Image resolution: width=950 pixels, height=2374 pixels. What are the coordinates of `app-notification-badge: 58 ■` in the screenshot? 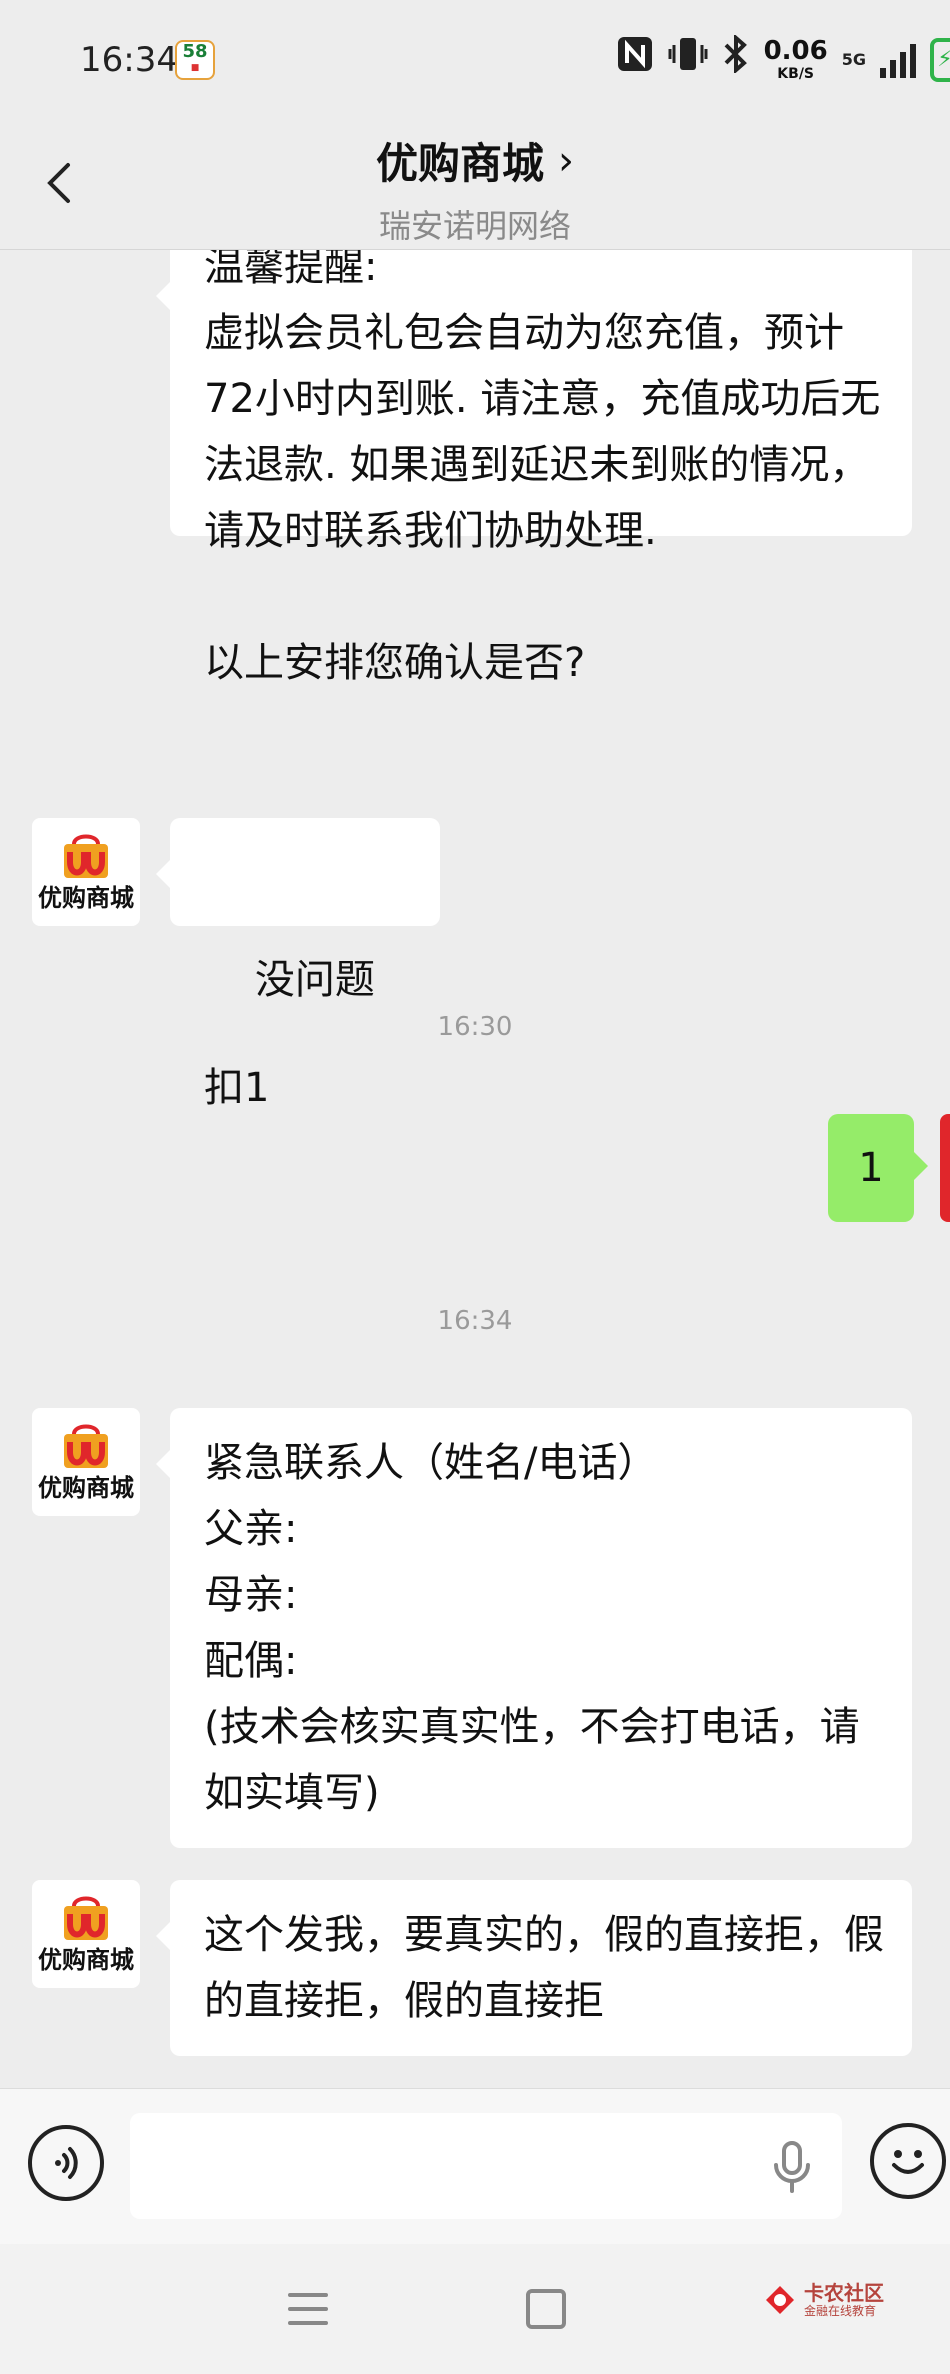 It's located at (195, 60).